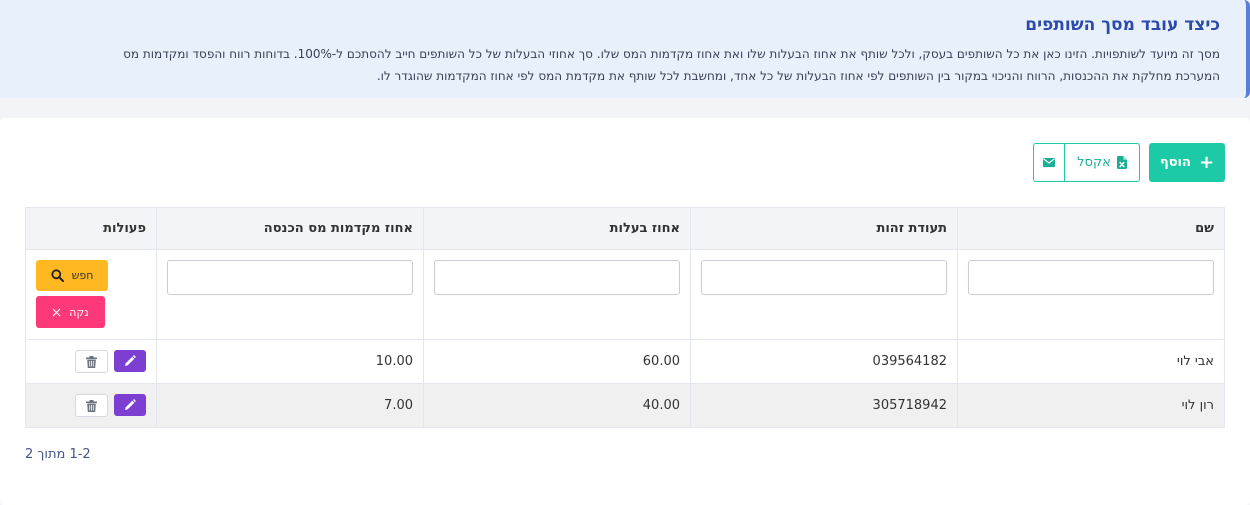 Image resolution: width=1250 pixels, height=505 pixels. I want to click on excel-button: אקסל, so click(1101, 162).